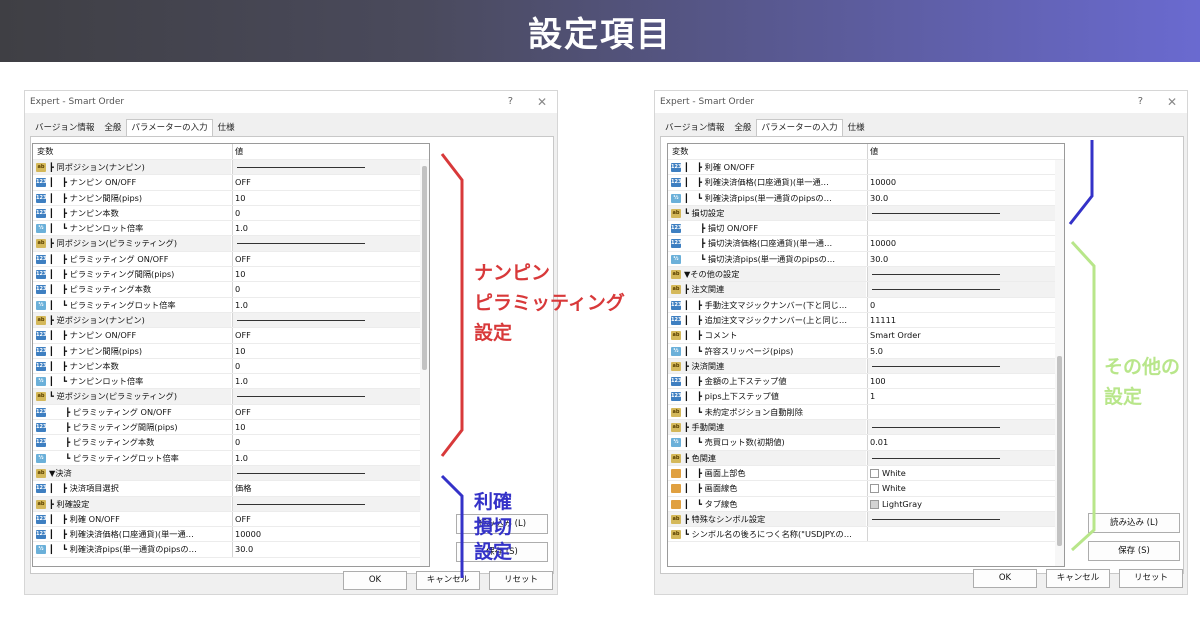 Image resolution: width=1200 pixels, height=630 pixels. I want to click on parameter-row: 123 ┣ ピラミッティング ON/OFF OFF, so click(231, 412).